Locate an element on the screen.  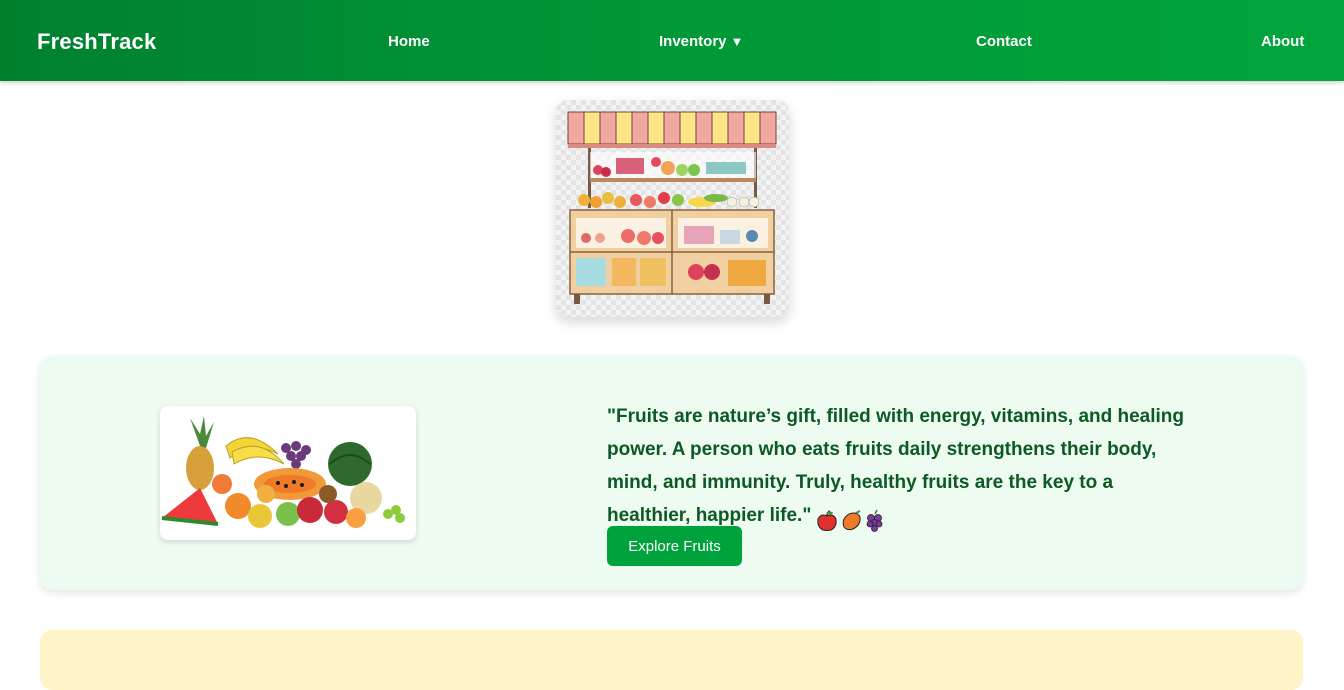
apple-emoji-icon is located at coordinates (827, 520).